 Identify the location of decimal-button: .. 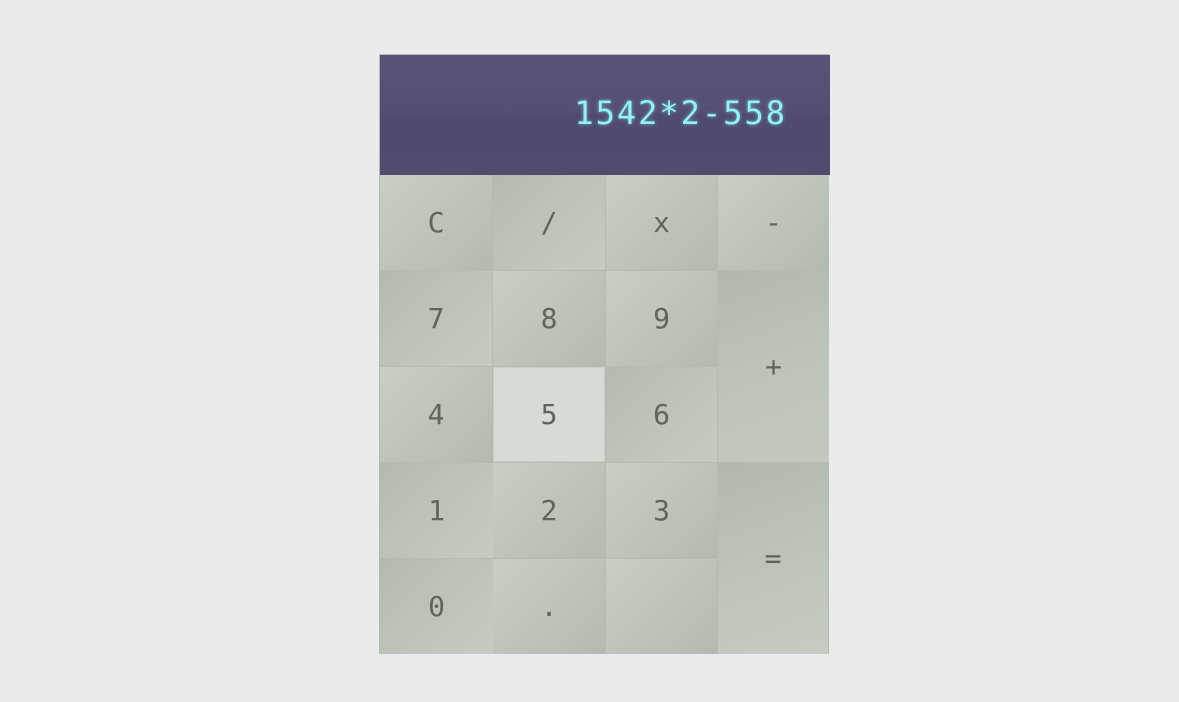
(549, 606).